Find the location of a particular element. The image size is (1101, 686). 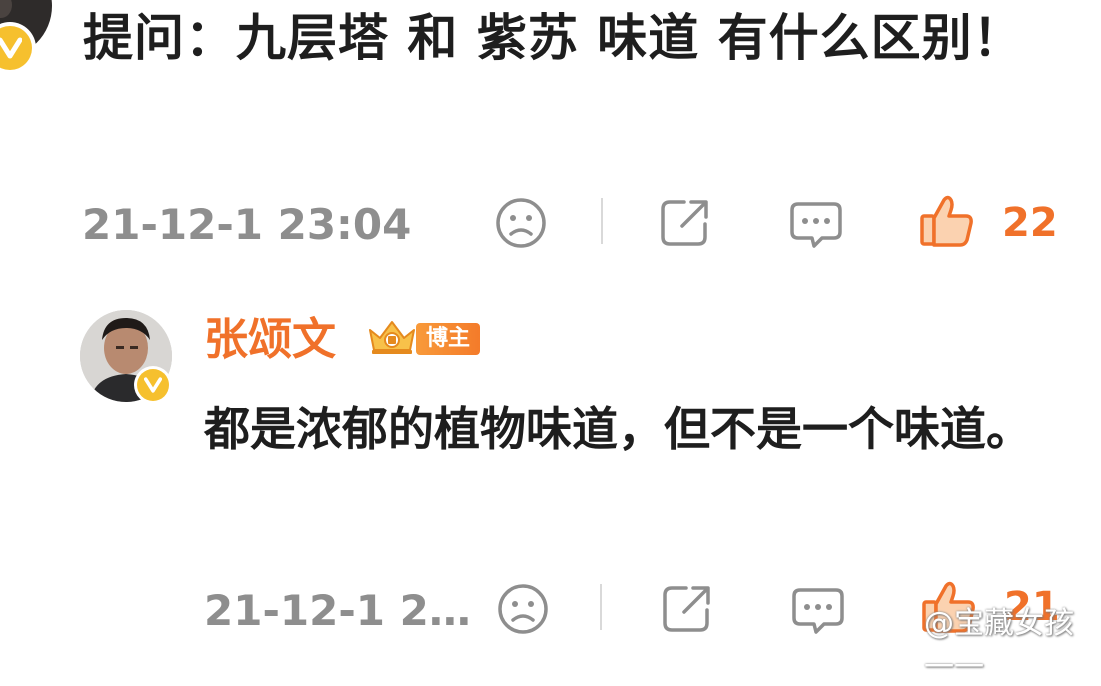

thumbs-up-icon is located at coordinates (947, 221).